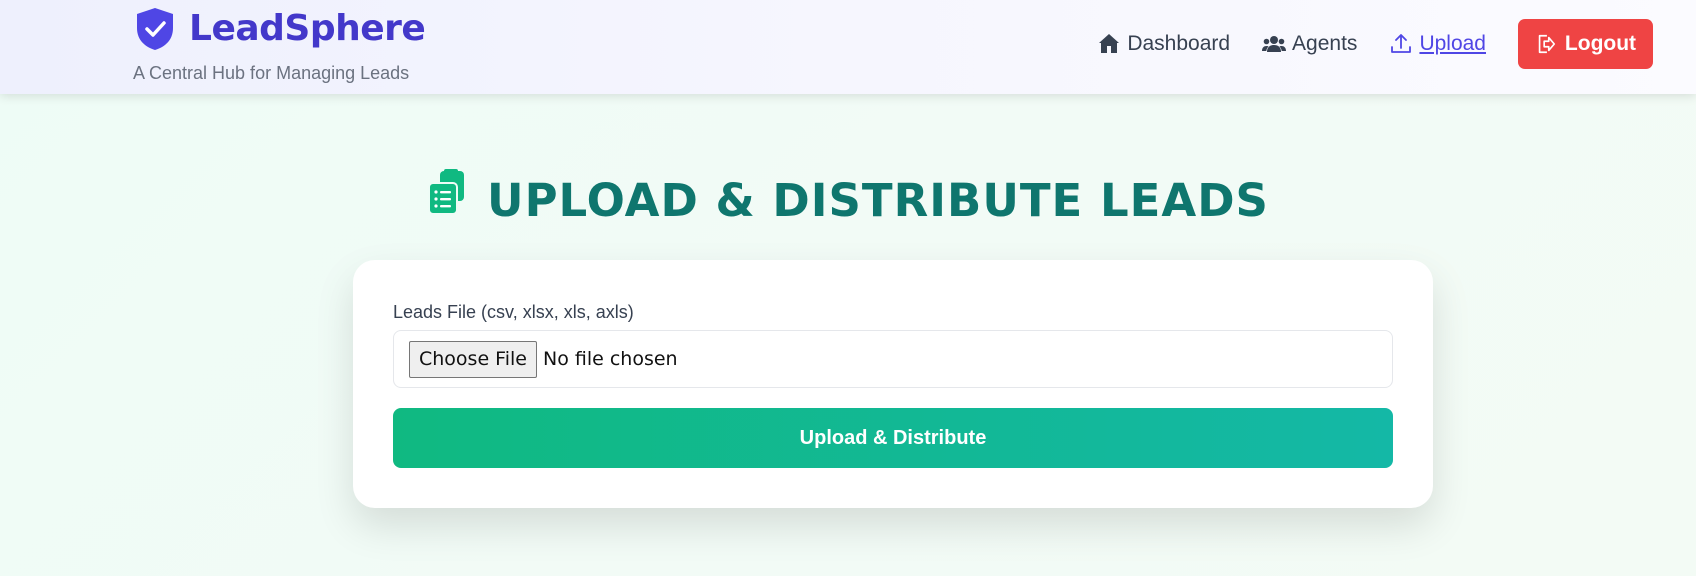  I want to click on logout-icon, so click(1546, 44).